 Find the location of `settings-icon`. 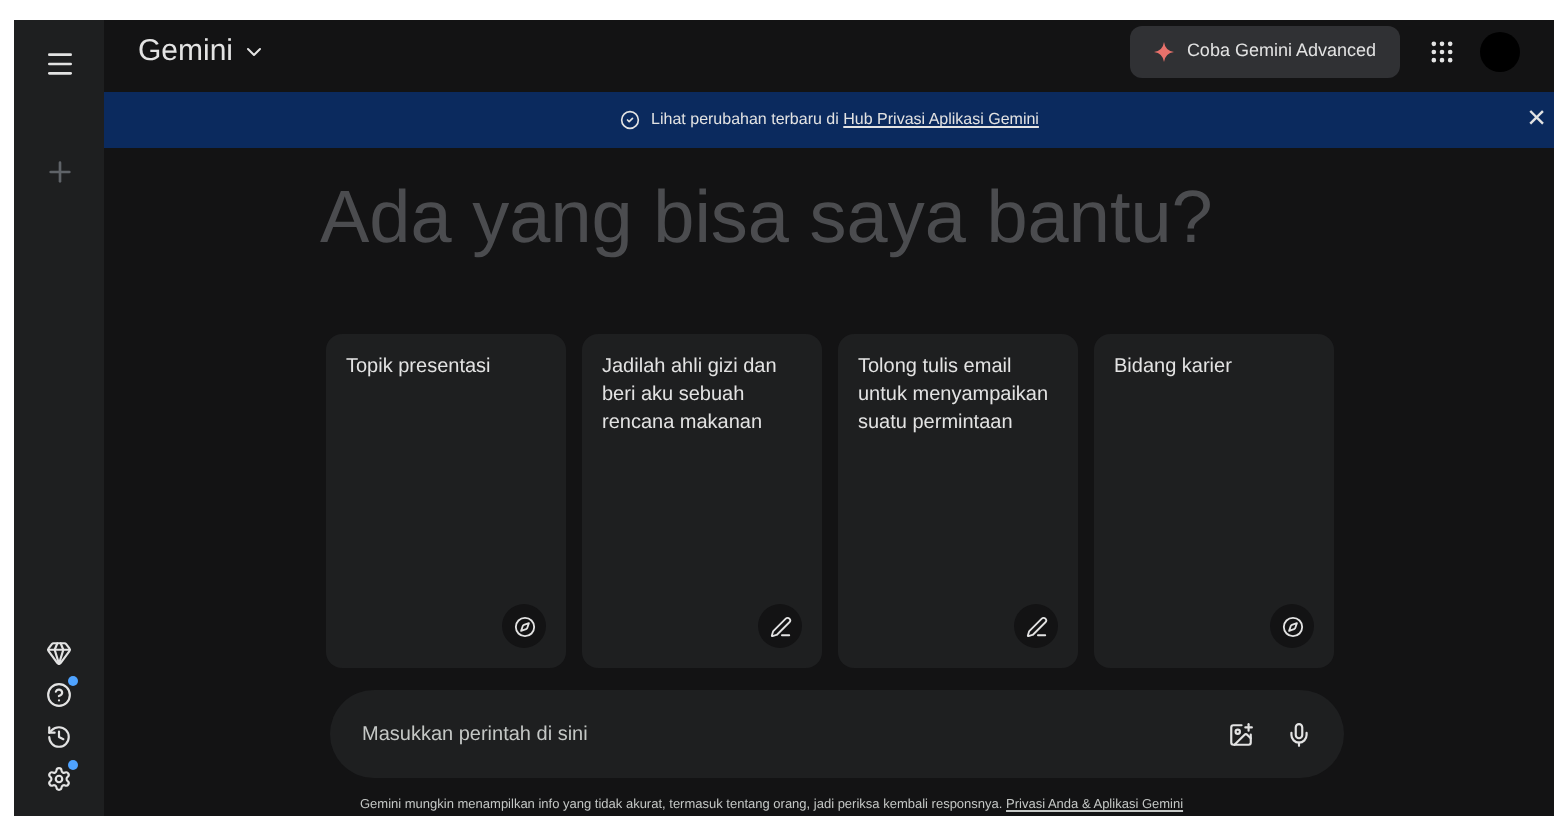

settings-icon is located at coordinates (59, 779).